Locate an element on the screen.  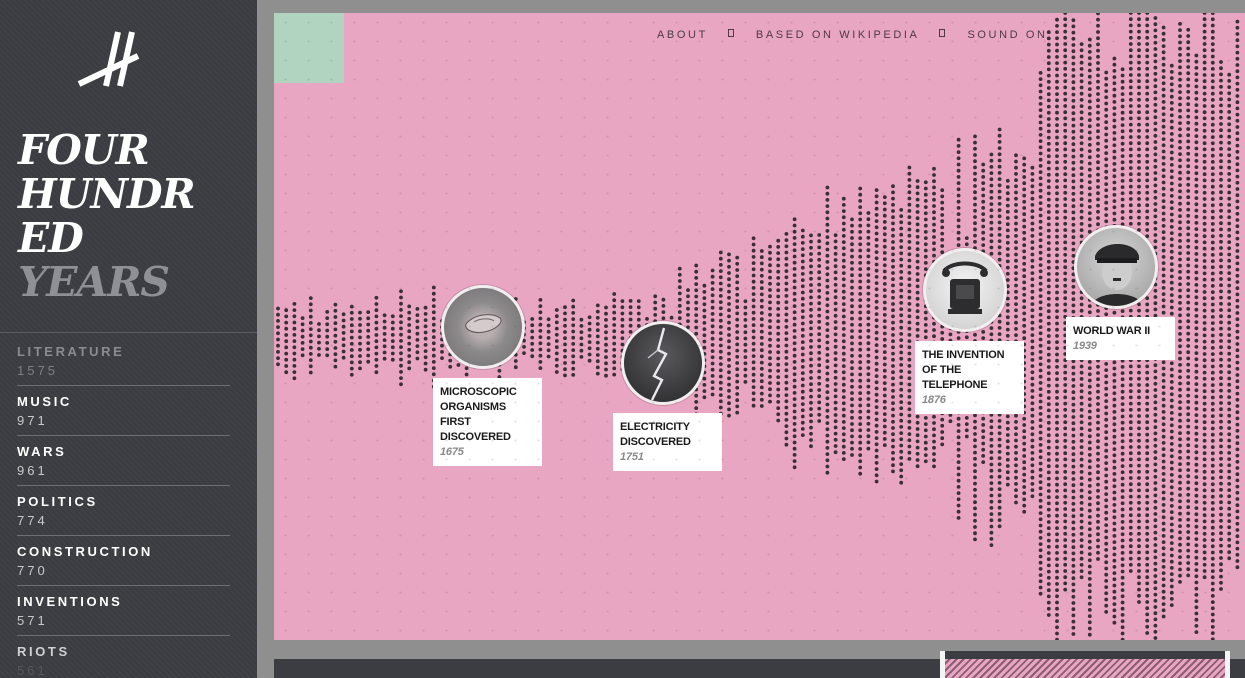
lightning-image is located at coordinates (663, 363).